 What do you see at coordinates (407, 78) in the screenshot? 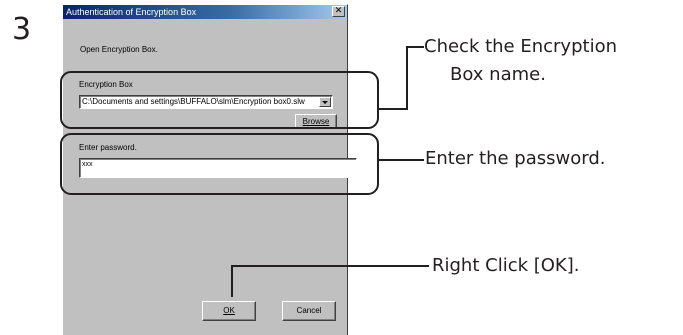
I see `callout-line-box-name-v` at bounding box center [407, 78].